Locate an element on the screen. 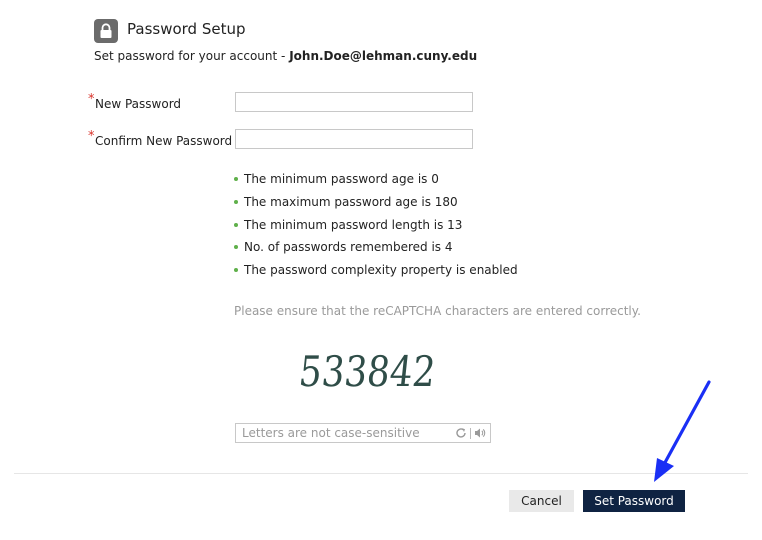  captcha-image: 533842 is located at coordinates (366, 370).